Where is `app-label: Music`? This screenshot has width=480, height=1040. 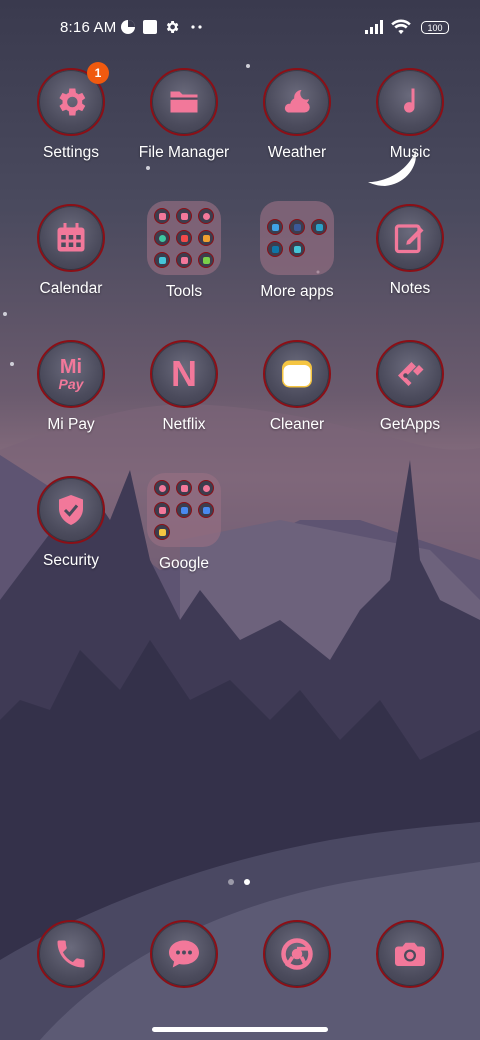
app-label: Music is located at coordinates (410, 152).